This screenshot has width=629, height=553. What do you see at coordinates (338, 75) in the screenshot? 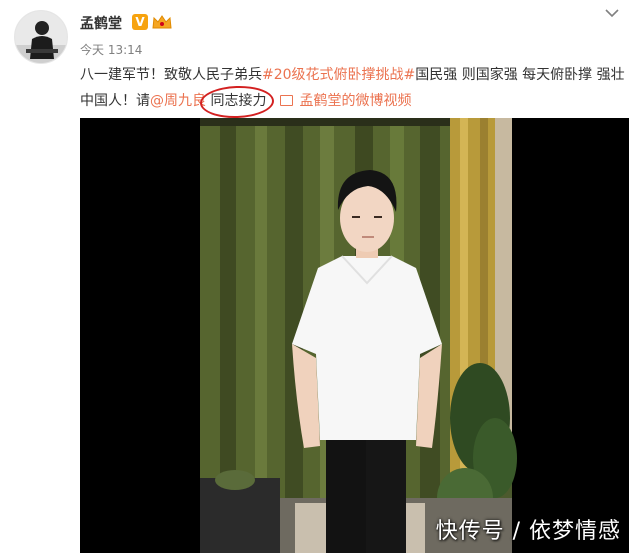
I see `hashtag-link: #20级花式俯卧撑挑战#` at bounding box center [338, 75].